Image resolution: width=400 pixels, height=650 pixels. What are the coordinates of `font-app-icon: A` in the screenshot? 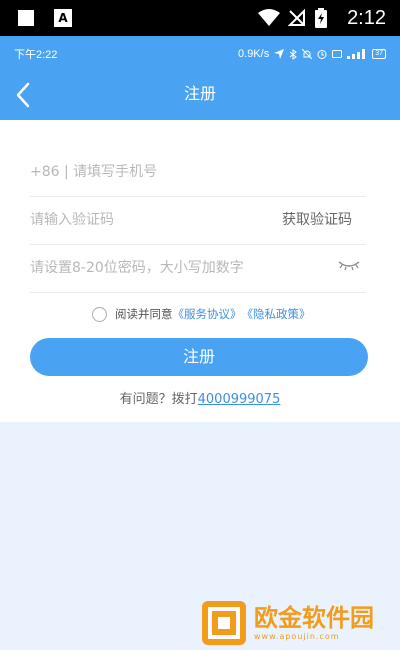 It's located at (63, 18).